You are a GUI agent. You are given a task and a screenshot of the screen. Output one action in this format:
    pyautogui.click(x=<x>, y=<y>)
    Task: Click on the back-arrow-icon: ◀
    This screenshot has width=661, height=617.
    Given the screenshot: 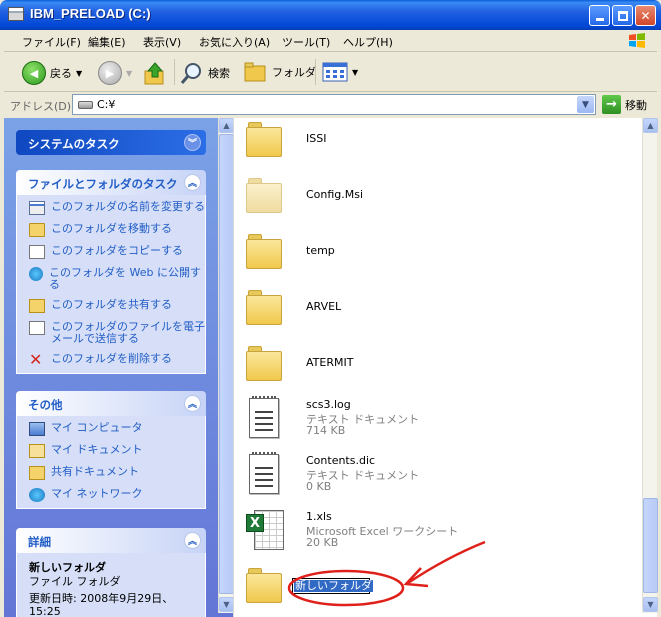 What is the action you would take?
    pyautogui.click(x=34, y=73)
    